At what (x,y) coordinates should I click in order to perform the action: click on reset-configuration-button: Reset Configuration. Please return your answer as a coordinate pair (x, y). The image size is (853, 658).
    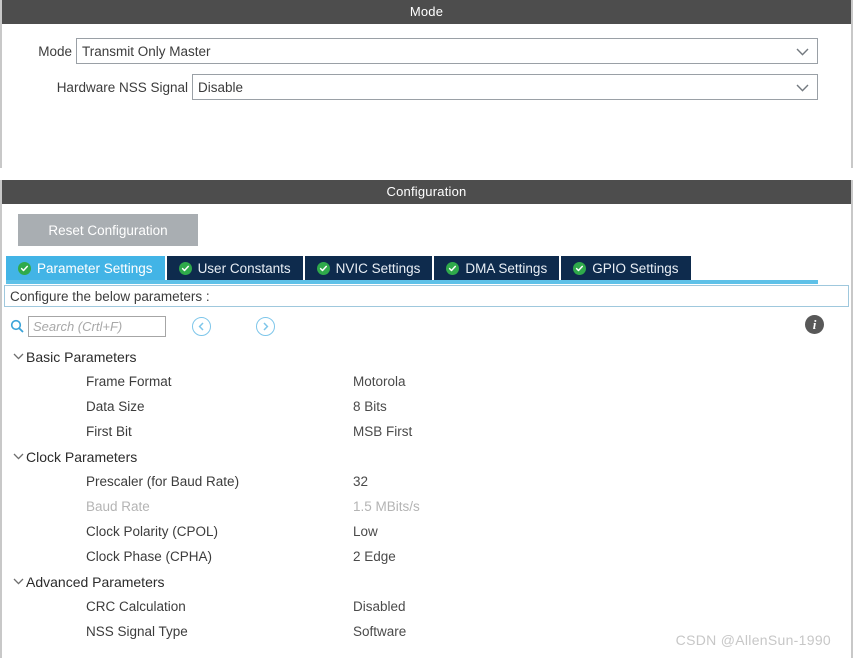
    Looking at the image, I should click on (108, 230).